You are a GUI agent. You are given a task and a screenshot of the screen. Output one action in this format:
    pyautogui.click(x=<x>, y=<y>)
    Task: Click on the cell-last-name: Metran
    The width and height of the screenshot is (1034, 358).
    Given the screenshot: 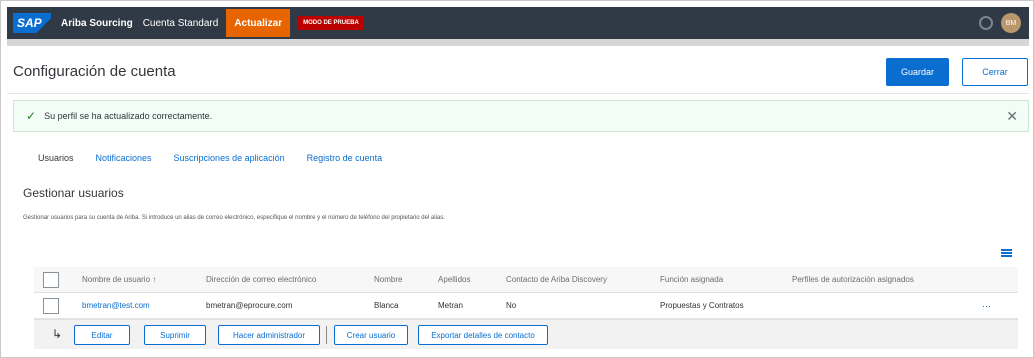 What is the action you would take?
    pyautogui.click(x=450, y=305)
    